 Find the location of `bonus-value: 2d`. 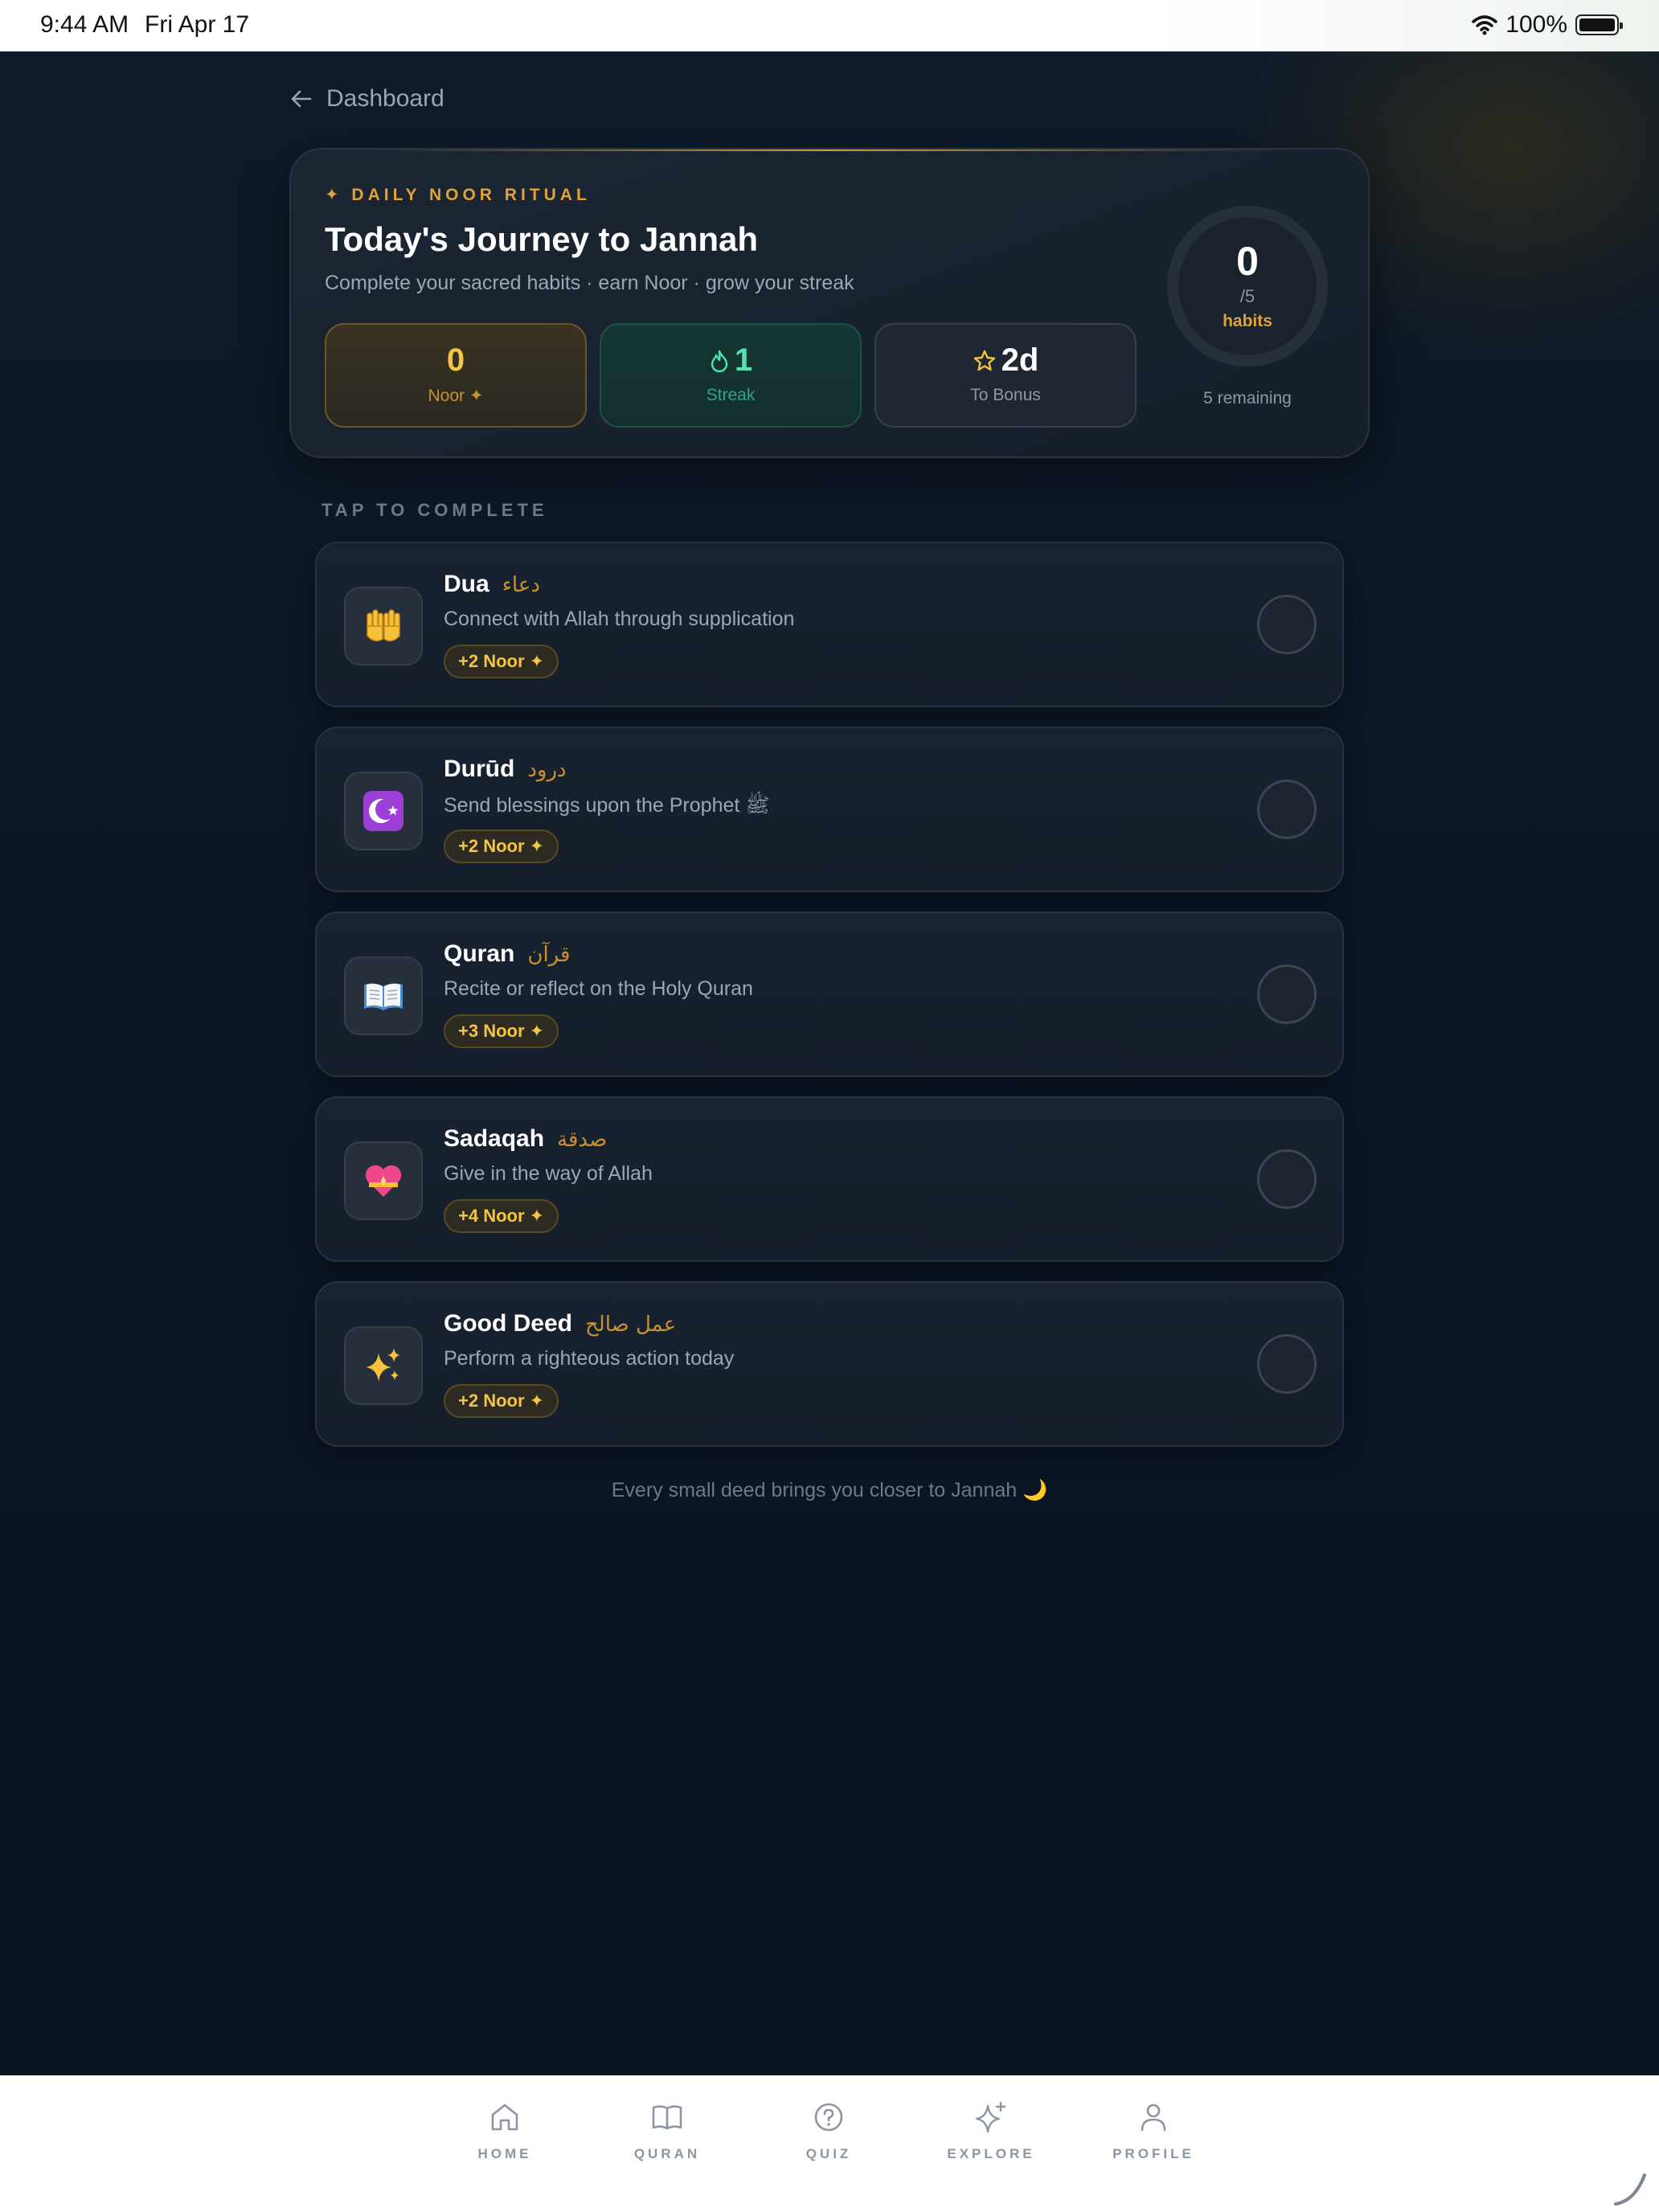

bonus-value: 2d is located at coordinates (1020, 360).